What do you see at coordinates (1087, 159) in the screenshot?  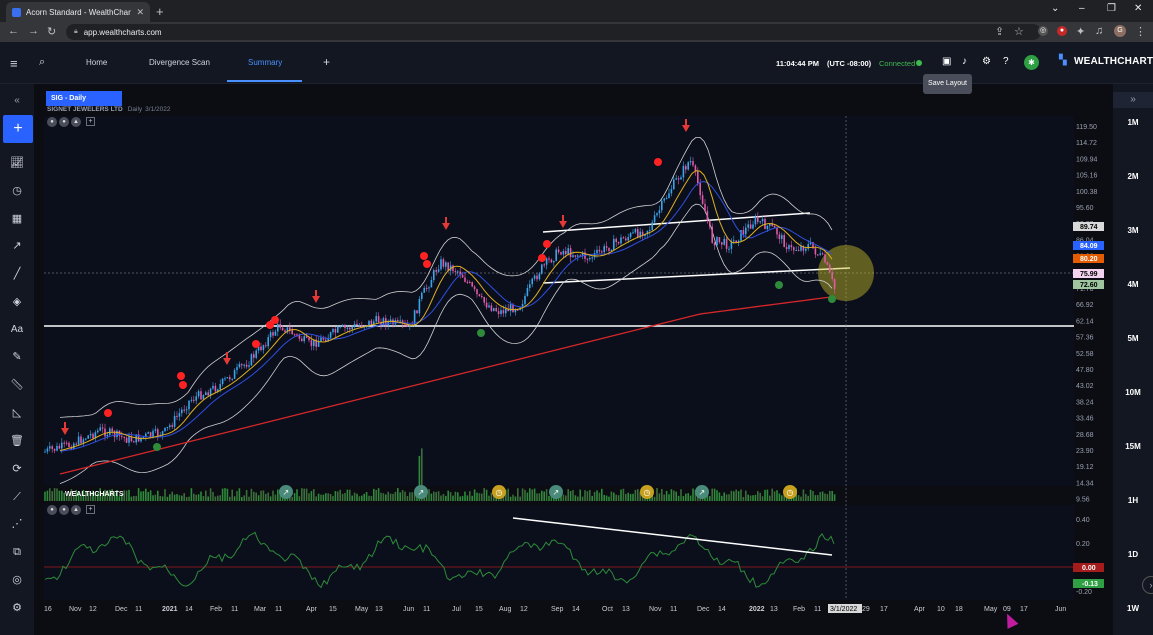 I see `price-axis-label: 109.94` at bounding box center [1087, 159].